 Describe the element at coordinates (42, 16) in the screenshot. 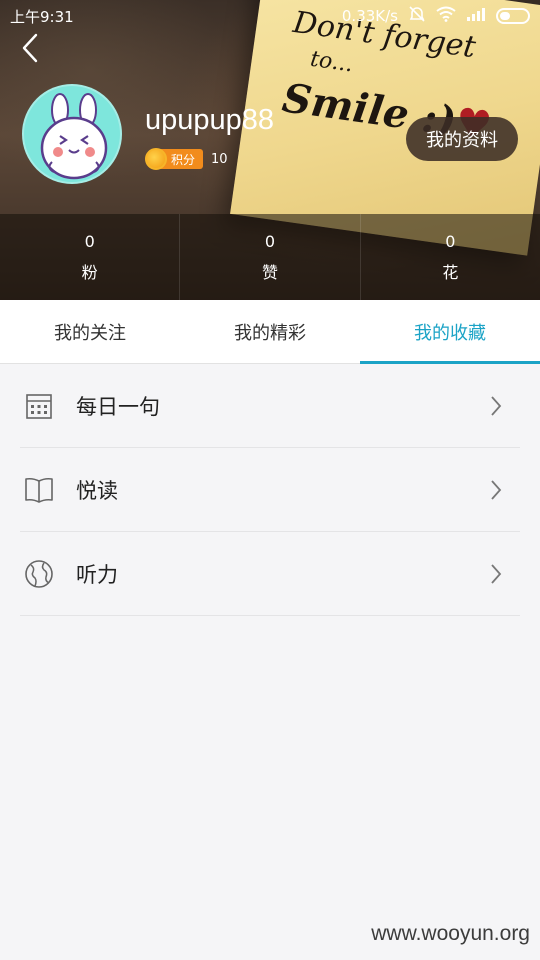

I see `status-time: 上午9:31` at that location.